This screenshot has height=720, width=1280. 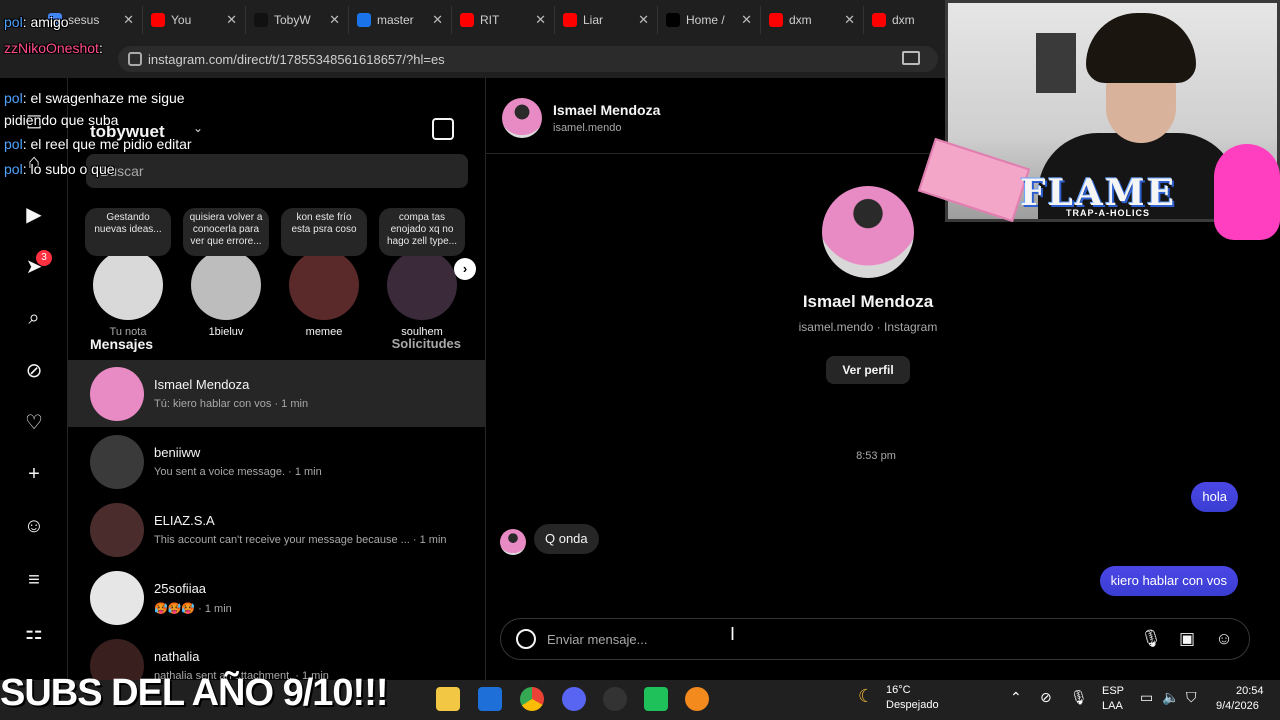 I want to click on tab-title: master, so click(x=395, y=20).